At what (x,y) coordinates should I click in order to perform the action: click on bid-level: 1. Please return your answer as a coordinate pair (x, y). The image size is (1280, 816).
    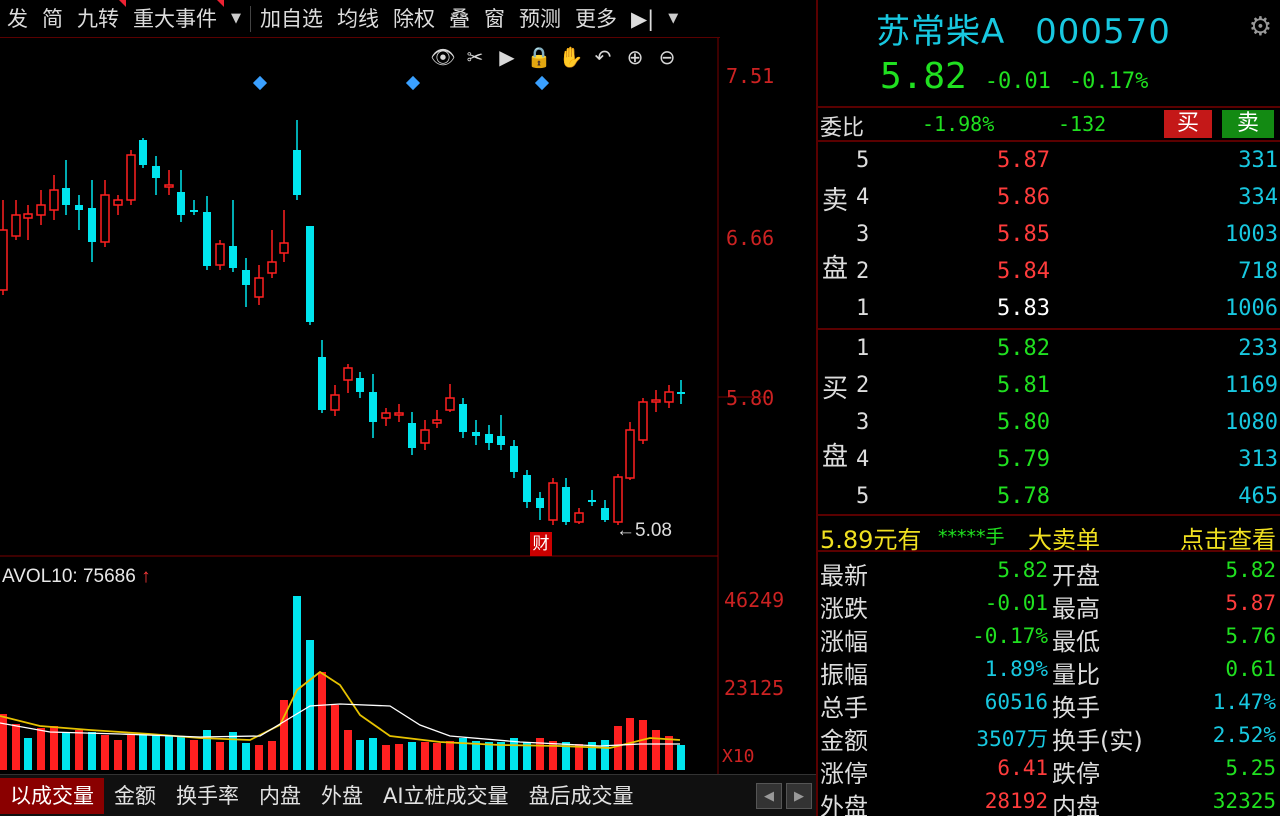
    Looking at the image, I should click on (863, 348).